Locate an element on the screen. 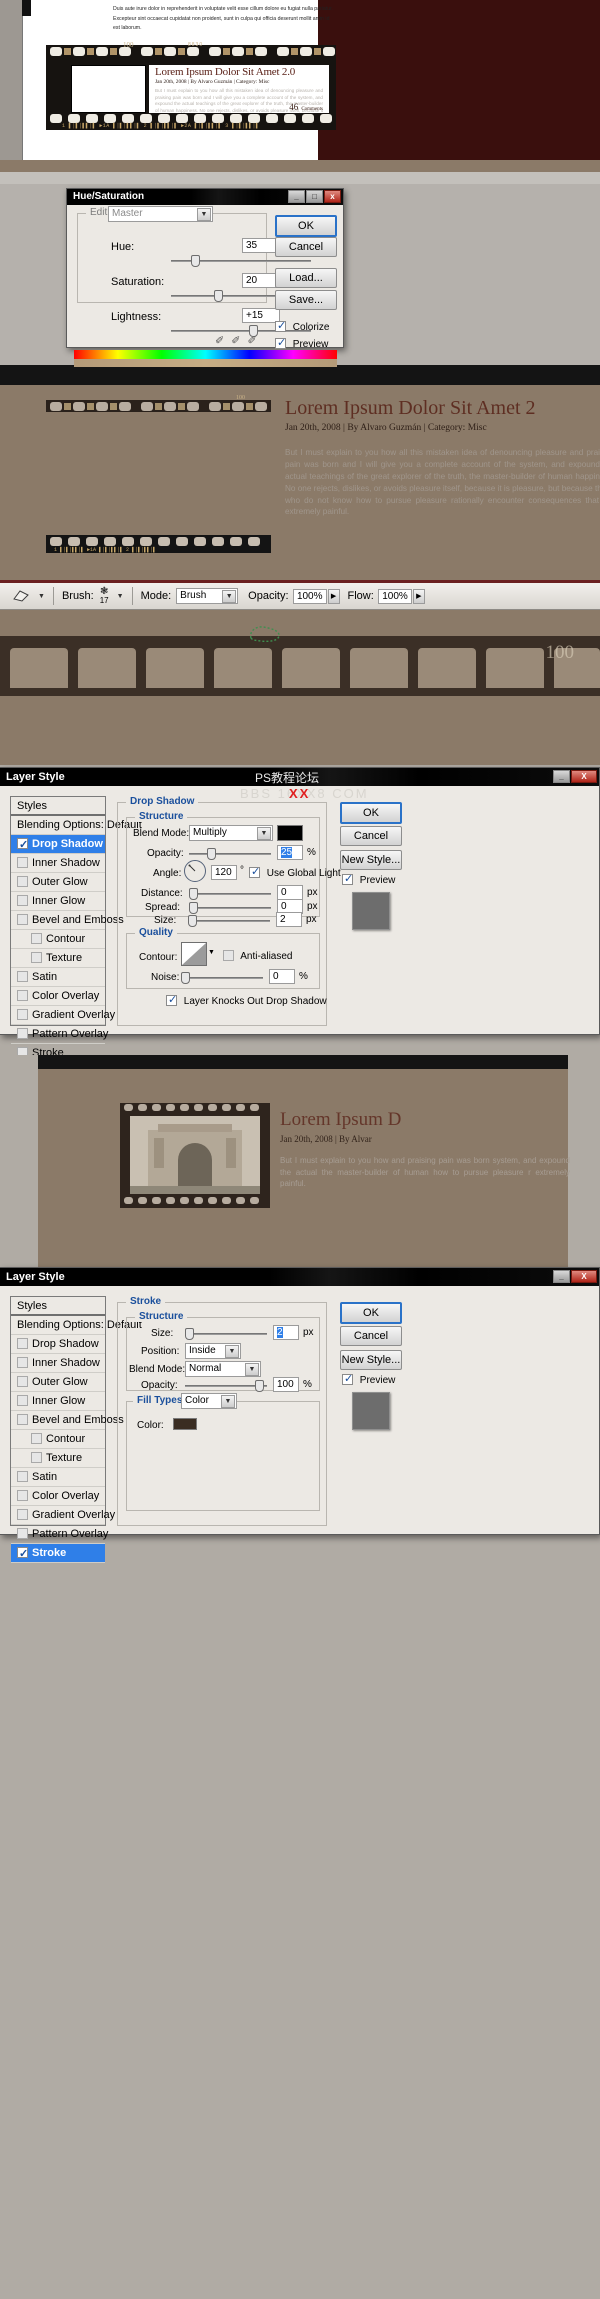  spread-slider-knob is located at coordinates (193, 908).